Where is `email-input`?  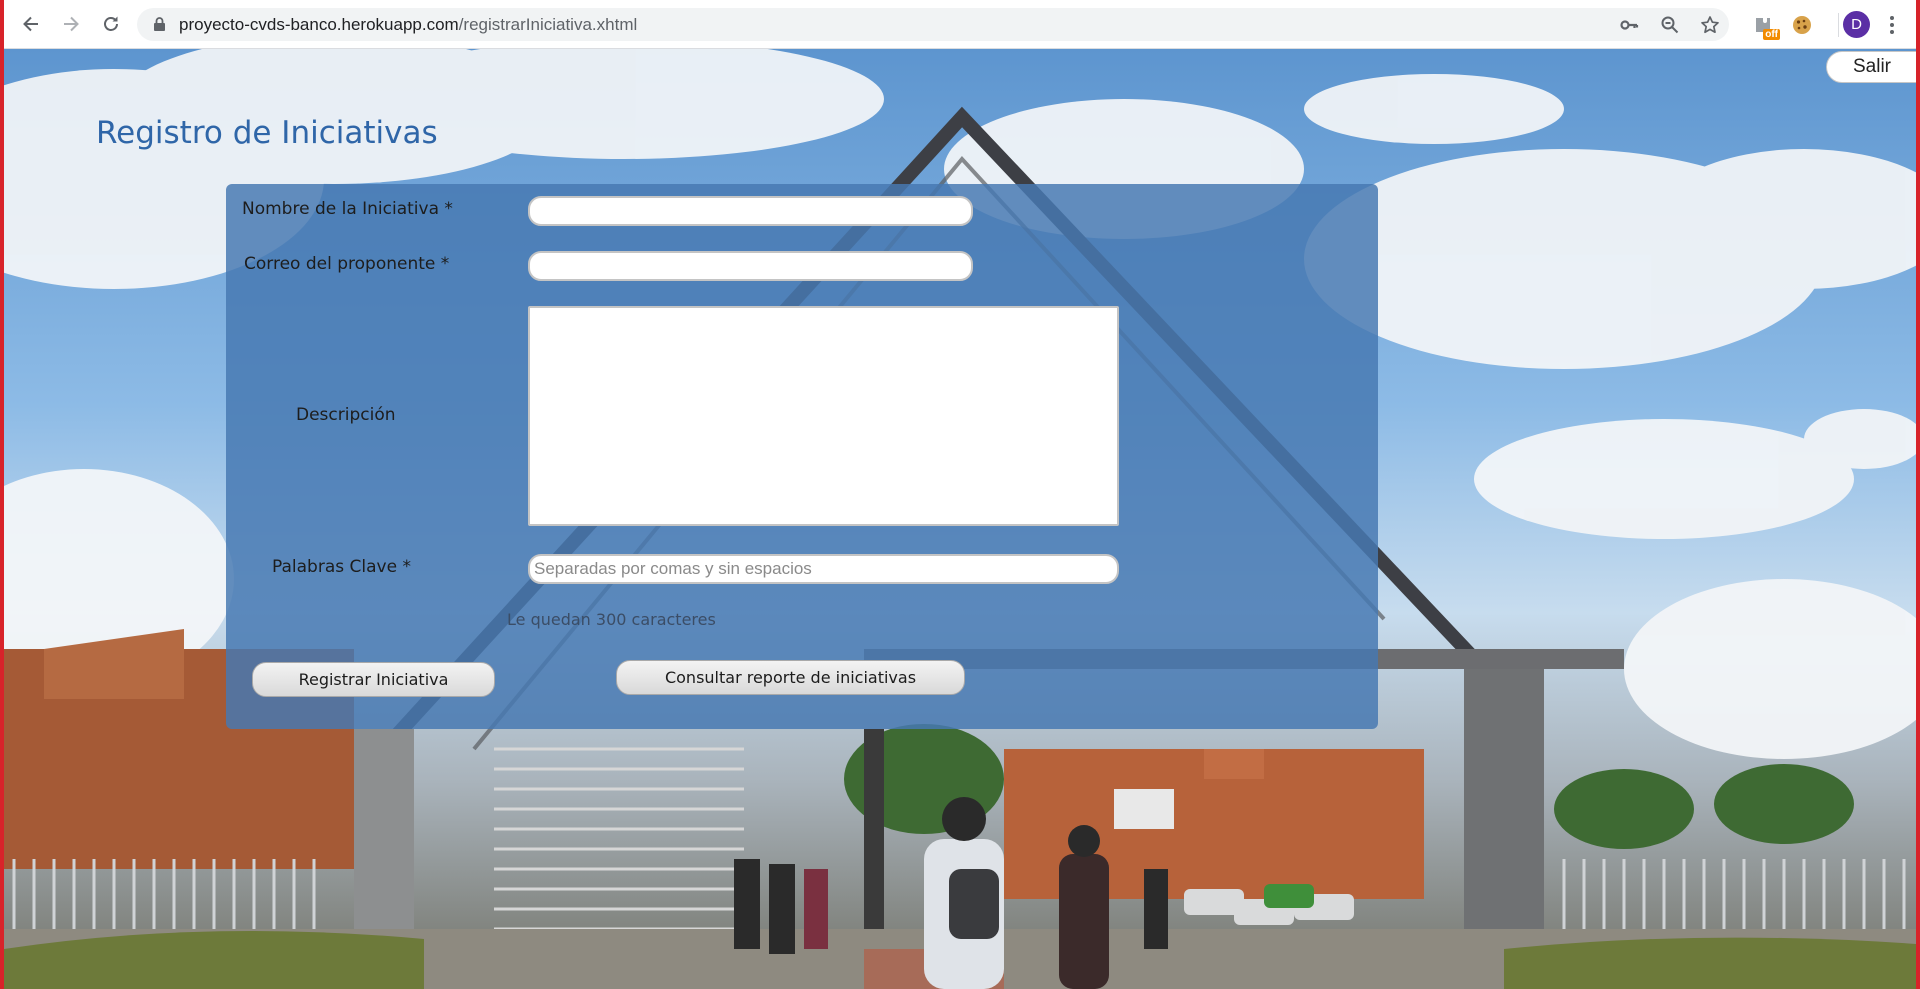
email-input is located at coordinates (750, 266).